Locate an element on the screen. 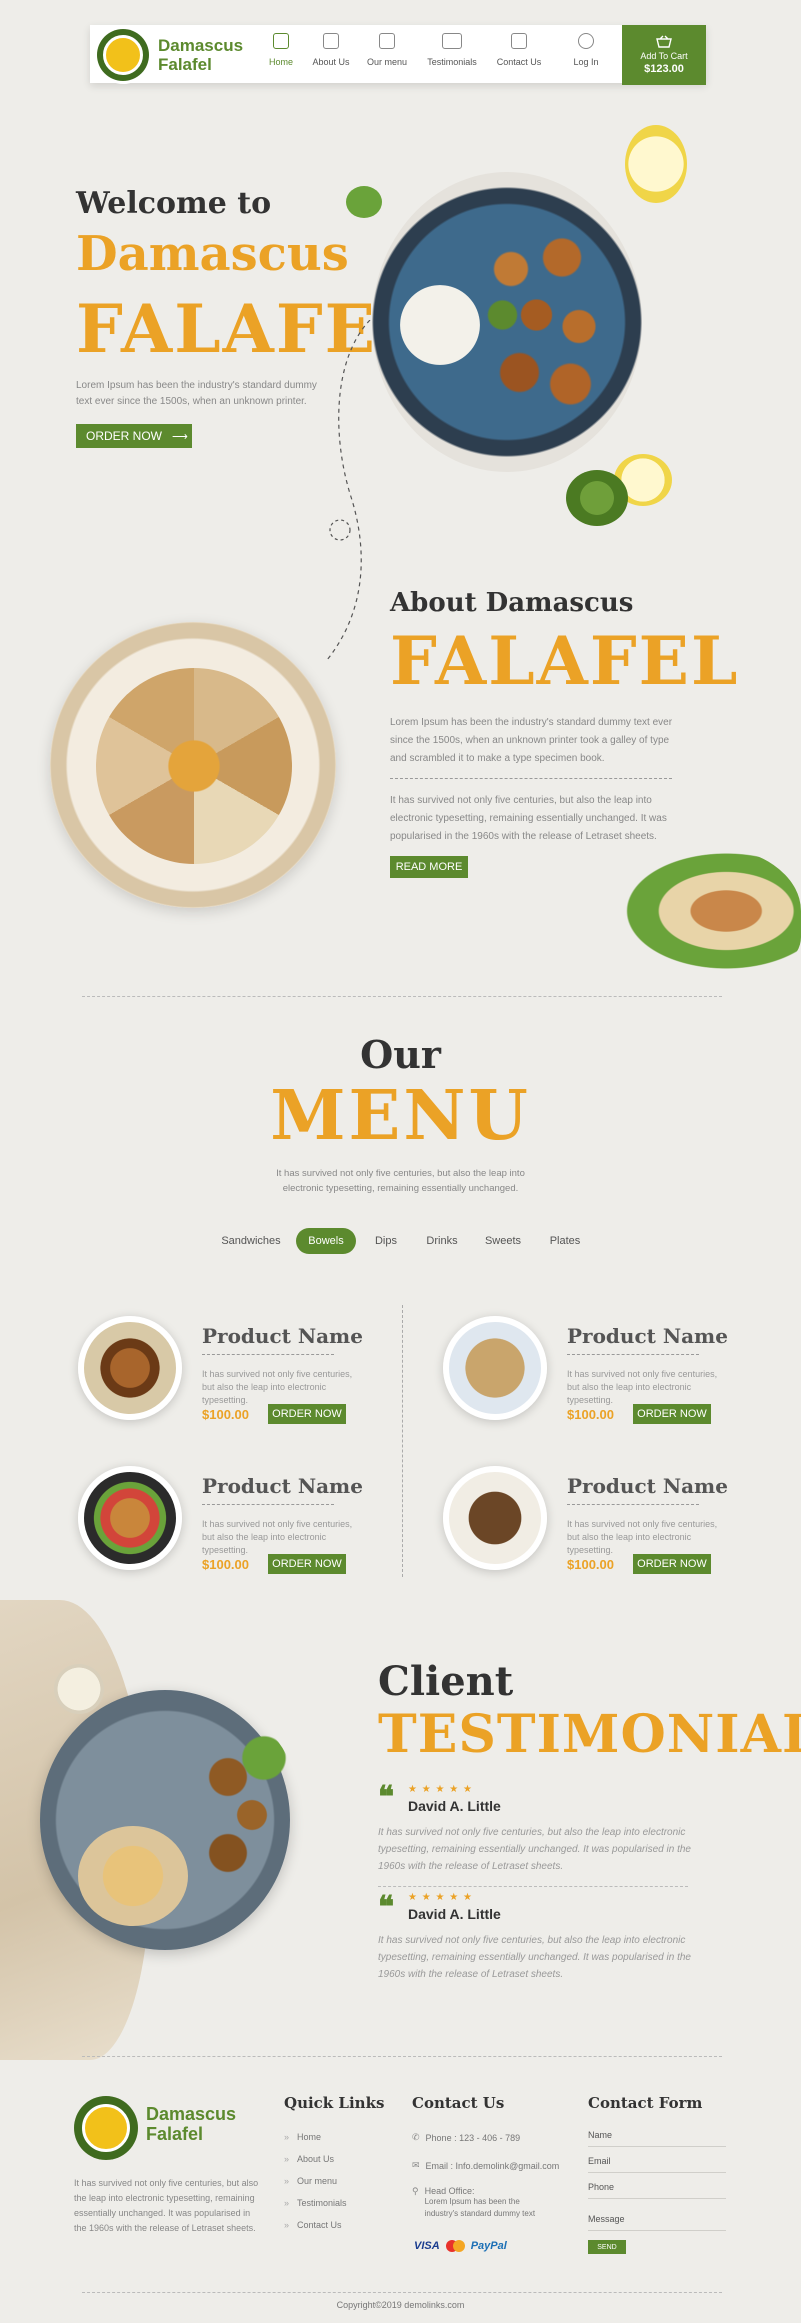 The height and width of the screenshot is (2323, 801). footer-divider is located at coordinates (402, 2292).